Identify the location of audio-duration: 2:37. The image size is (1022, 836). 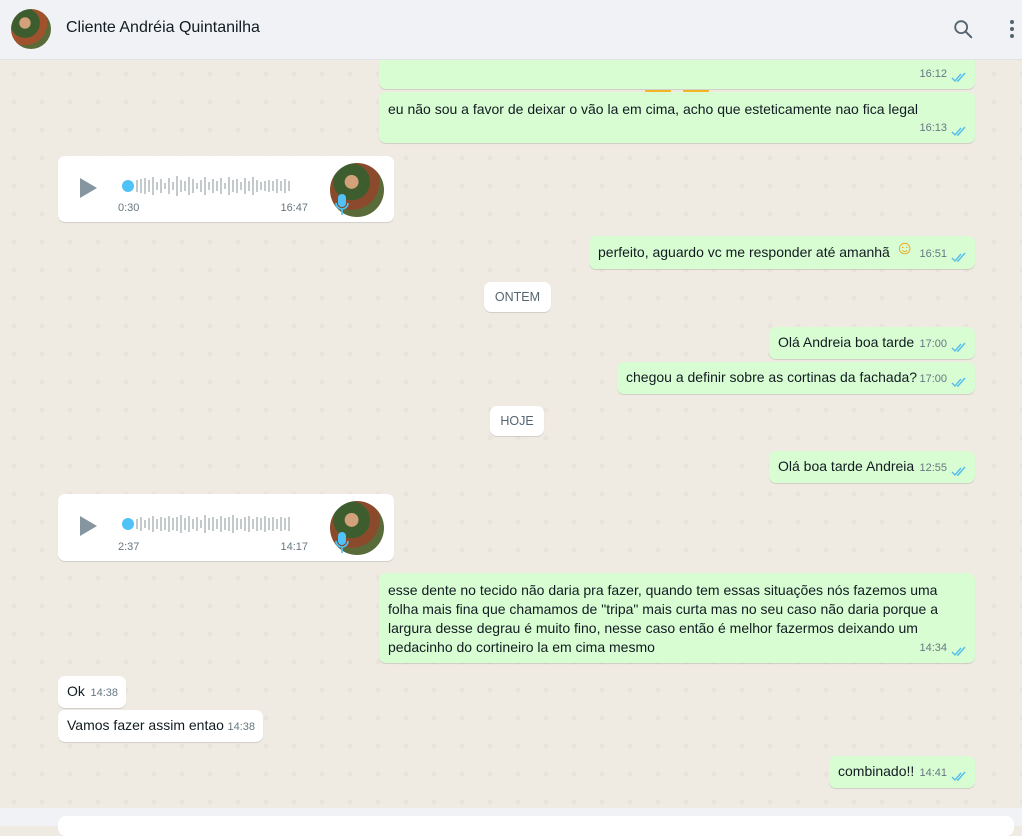
(129, 547).